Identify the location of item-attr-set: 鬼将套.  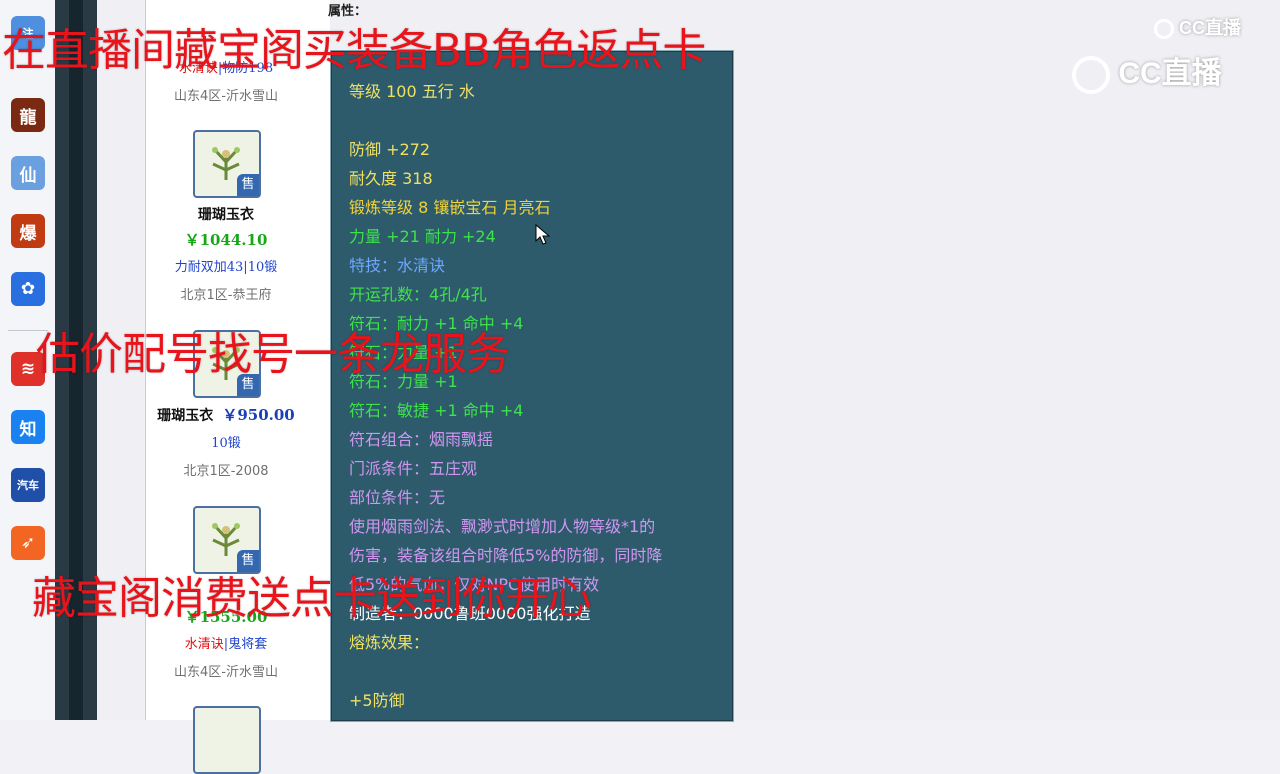
(248, 644).